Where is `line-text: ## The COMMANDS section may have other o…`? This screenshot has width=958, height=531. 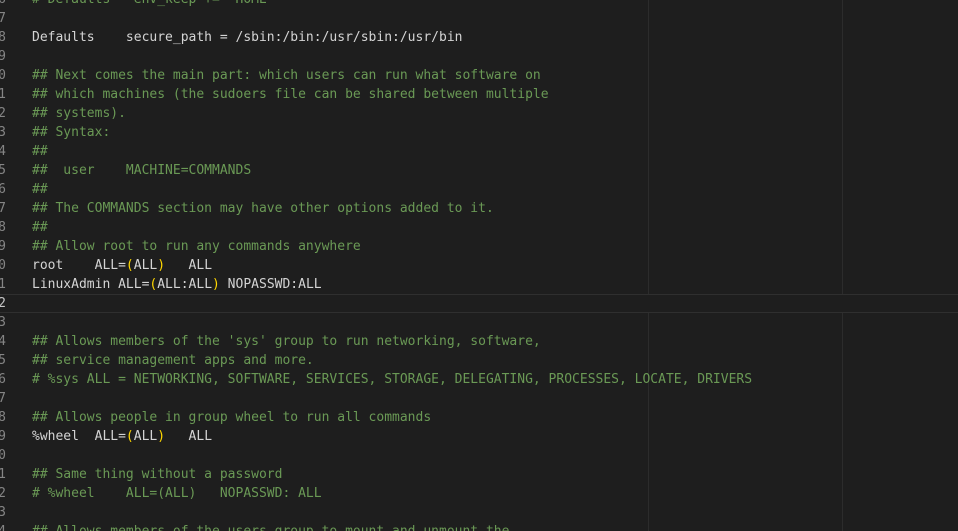 line-text: ## The COMMANDS section may have other o… is located at coordinates (263, 208).